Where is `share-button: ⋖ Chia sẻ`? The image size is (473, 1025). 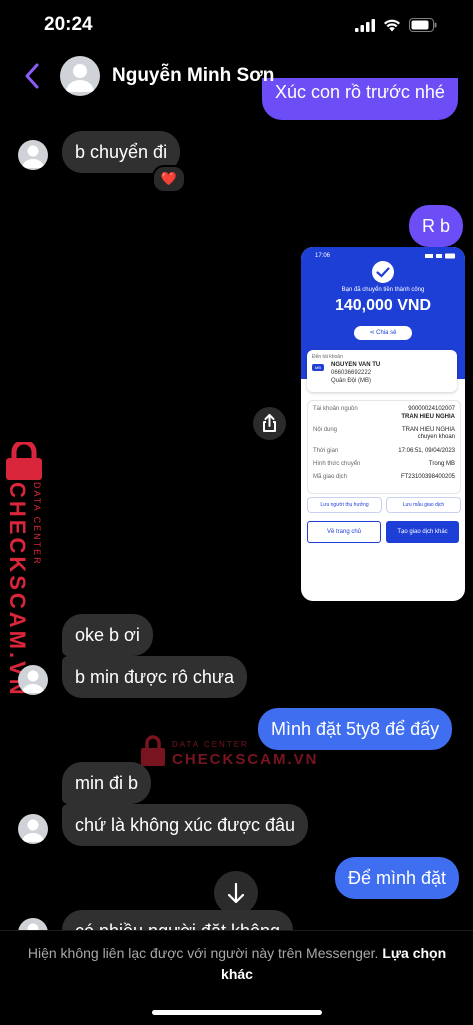 share-button: ⋖ Chia sẻ is located at coordinates (383, 333).